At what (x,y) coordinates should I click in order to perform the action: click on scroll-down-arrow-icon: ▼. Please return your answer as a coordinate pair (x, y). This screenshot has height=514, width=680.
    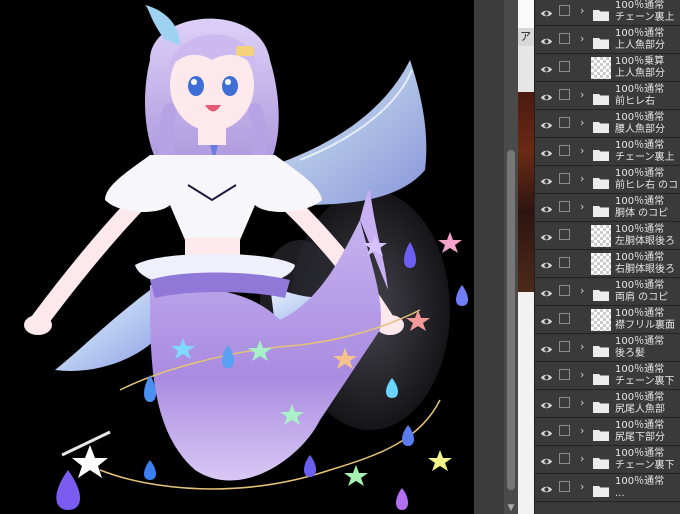
    Looking at the image, I should click on (511, 508).